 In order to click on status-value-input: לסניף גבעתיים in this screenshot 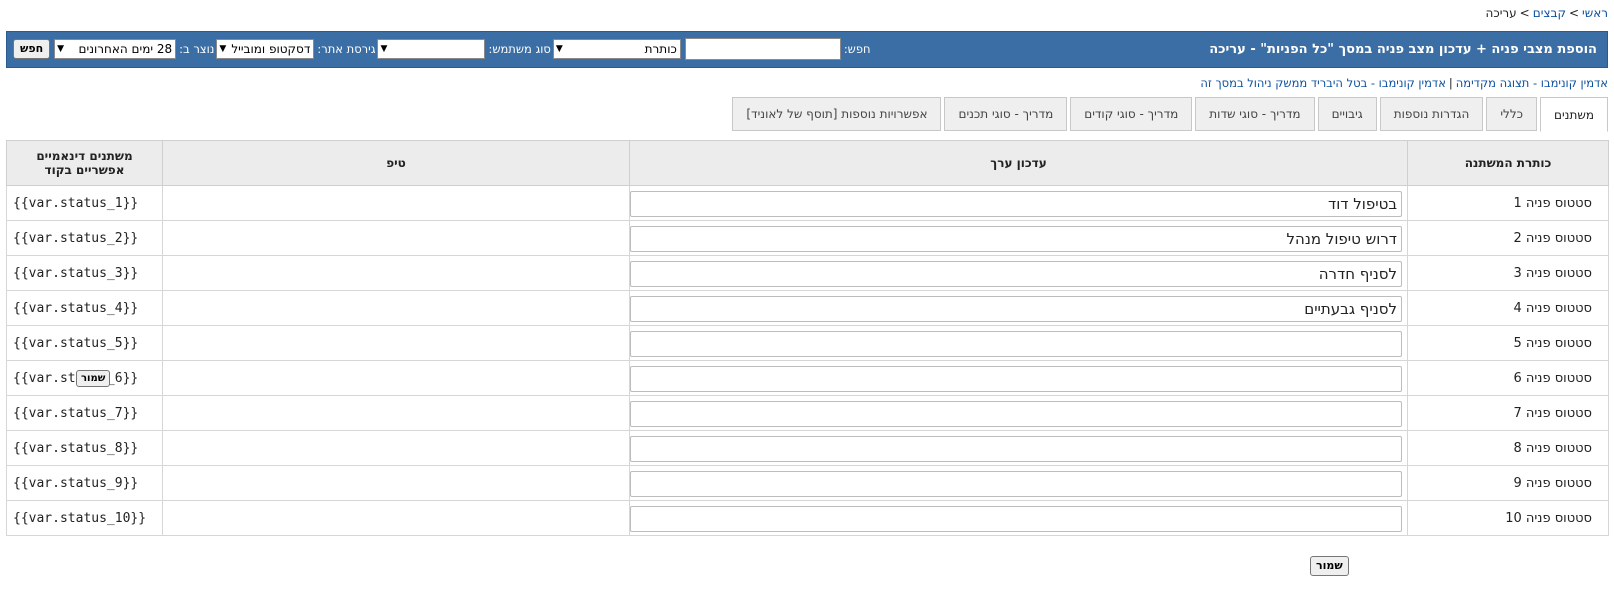, I will do `click(1016, 309)`.